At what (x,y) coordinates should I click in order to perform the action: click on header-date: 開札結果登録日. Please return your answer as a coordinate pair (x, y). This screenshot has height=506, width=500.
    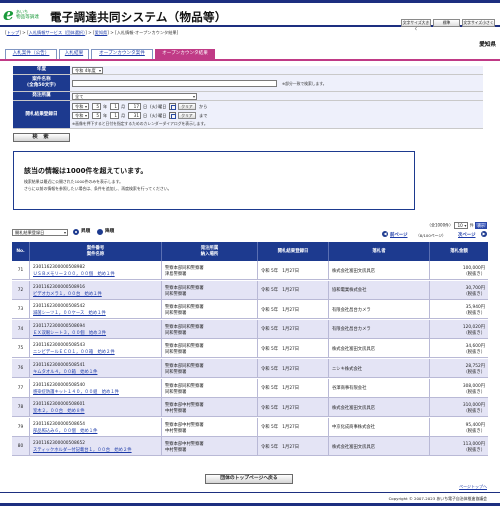
    Looking at the image, I should click on (293, 251).